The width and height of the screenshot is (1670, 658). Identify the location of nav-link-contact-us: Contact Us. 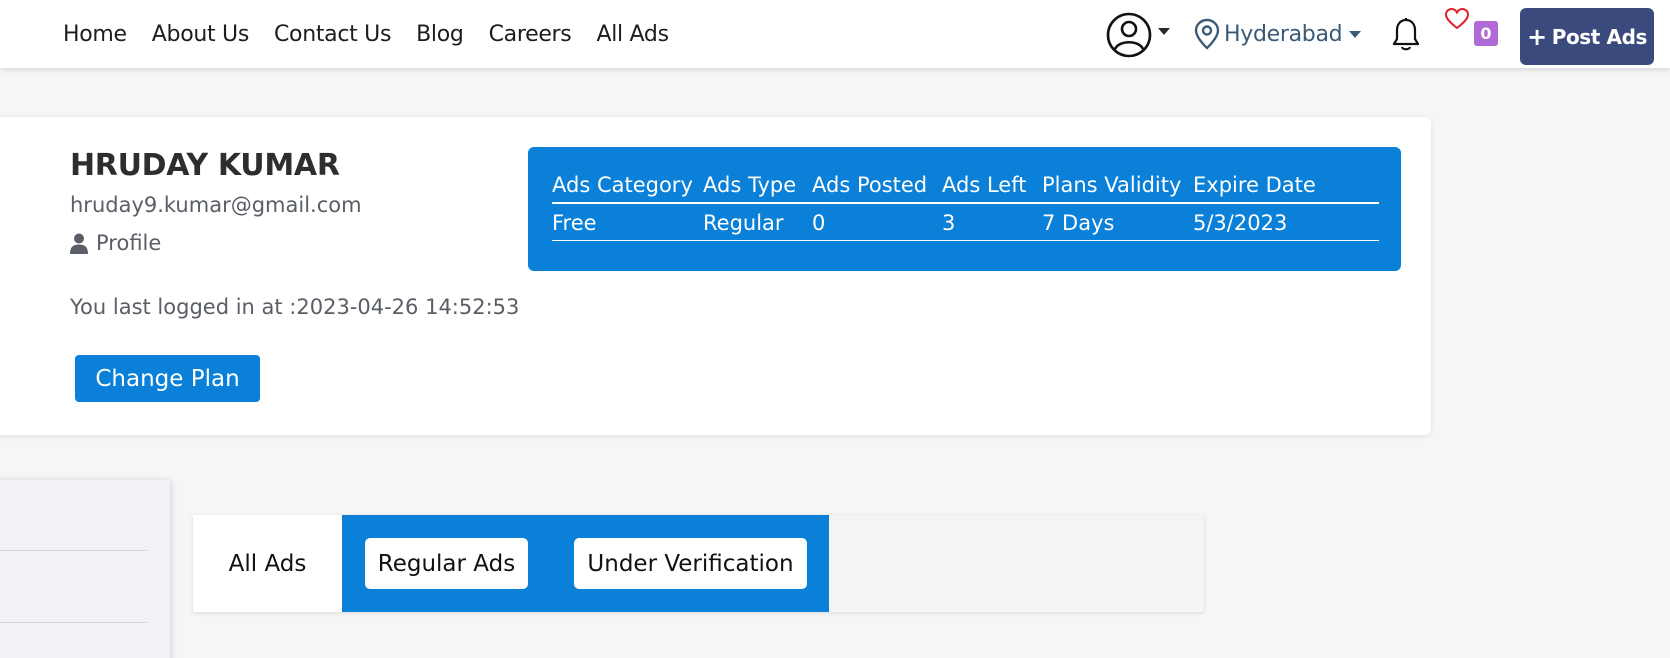
(332, 34).